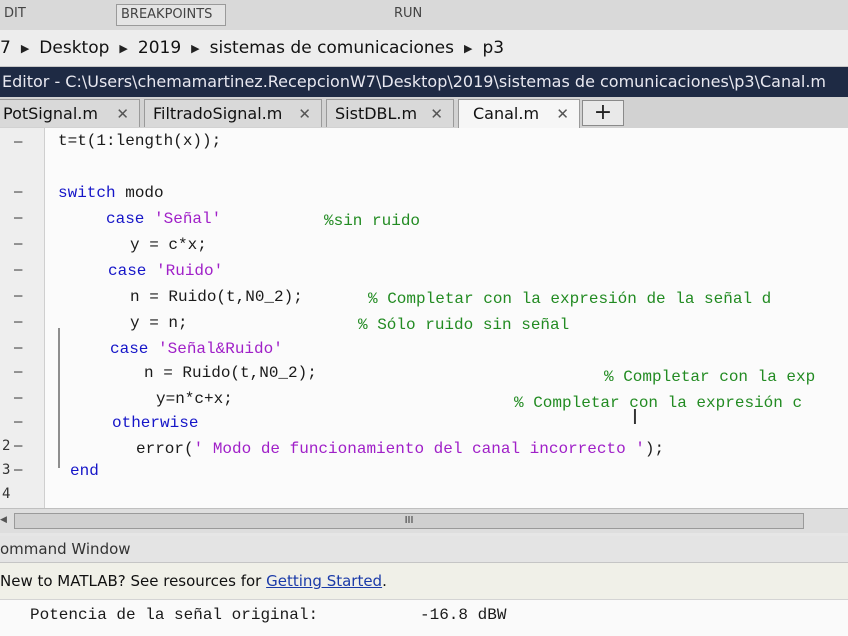 The height and width of the screenshot is (636, 848). What do you see at coordinates (463, 615) in the screenshot?
I see `output-value: -16.8 dBW` at bounding box center [463, 615].